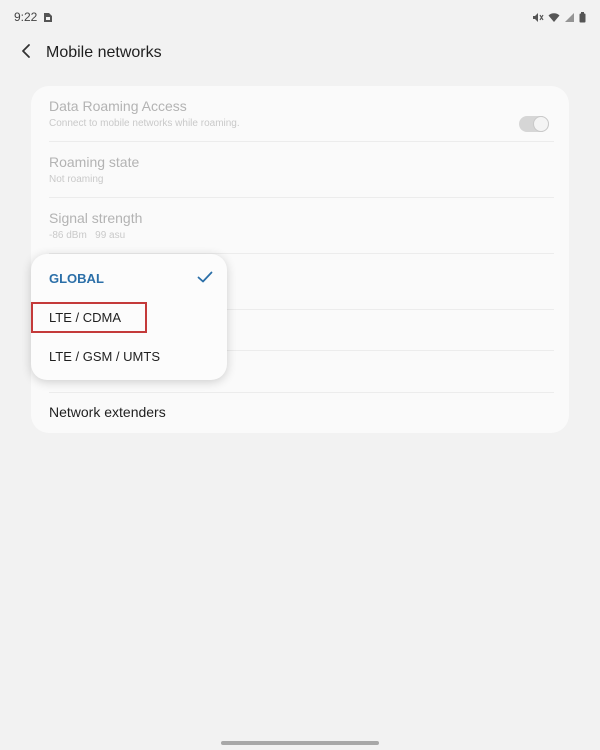 The height and width of the screenshot is (750, 600). I want to click on network-extenders-row: Network extenders, so click(300, 416).